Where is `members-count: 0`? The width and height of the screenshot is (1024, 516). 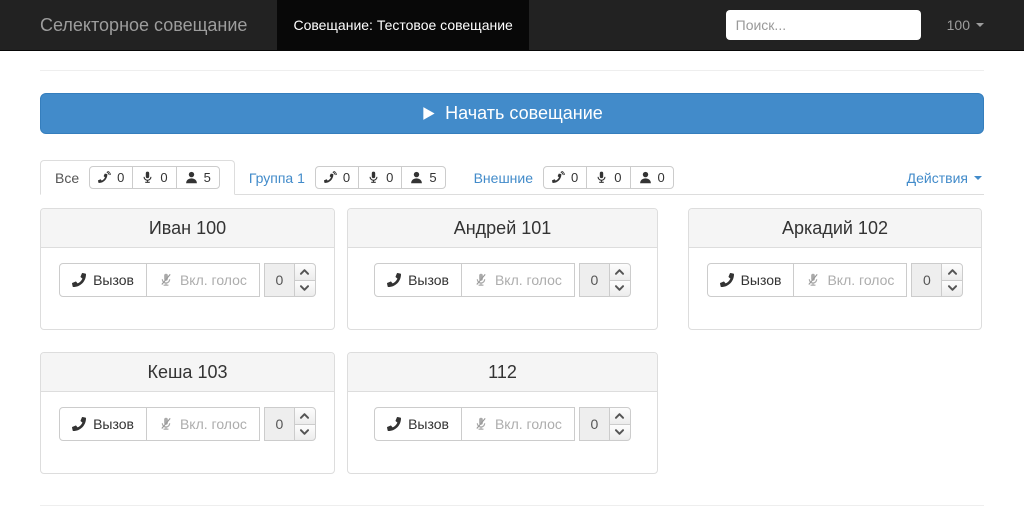 members-count: 0 is located at coordinates (661, 177).